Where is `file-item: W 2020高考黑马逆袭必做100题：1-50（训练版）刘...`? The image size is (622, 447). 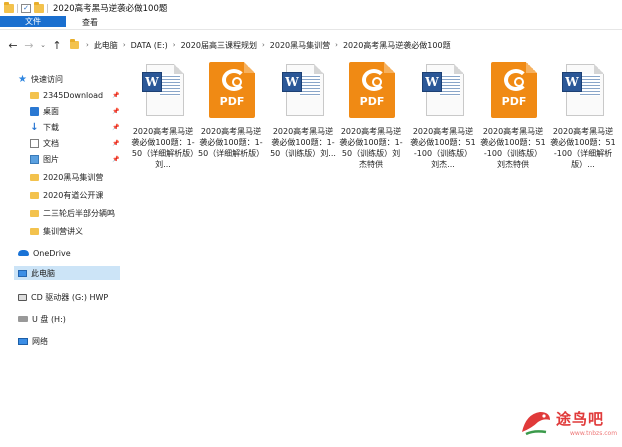 file-item: W 2020高考黑马逆袭必做100题：1-50（训练版）刘... is located at coordinates (303, 109).